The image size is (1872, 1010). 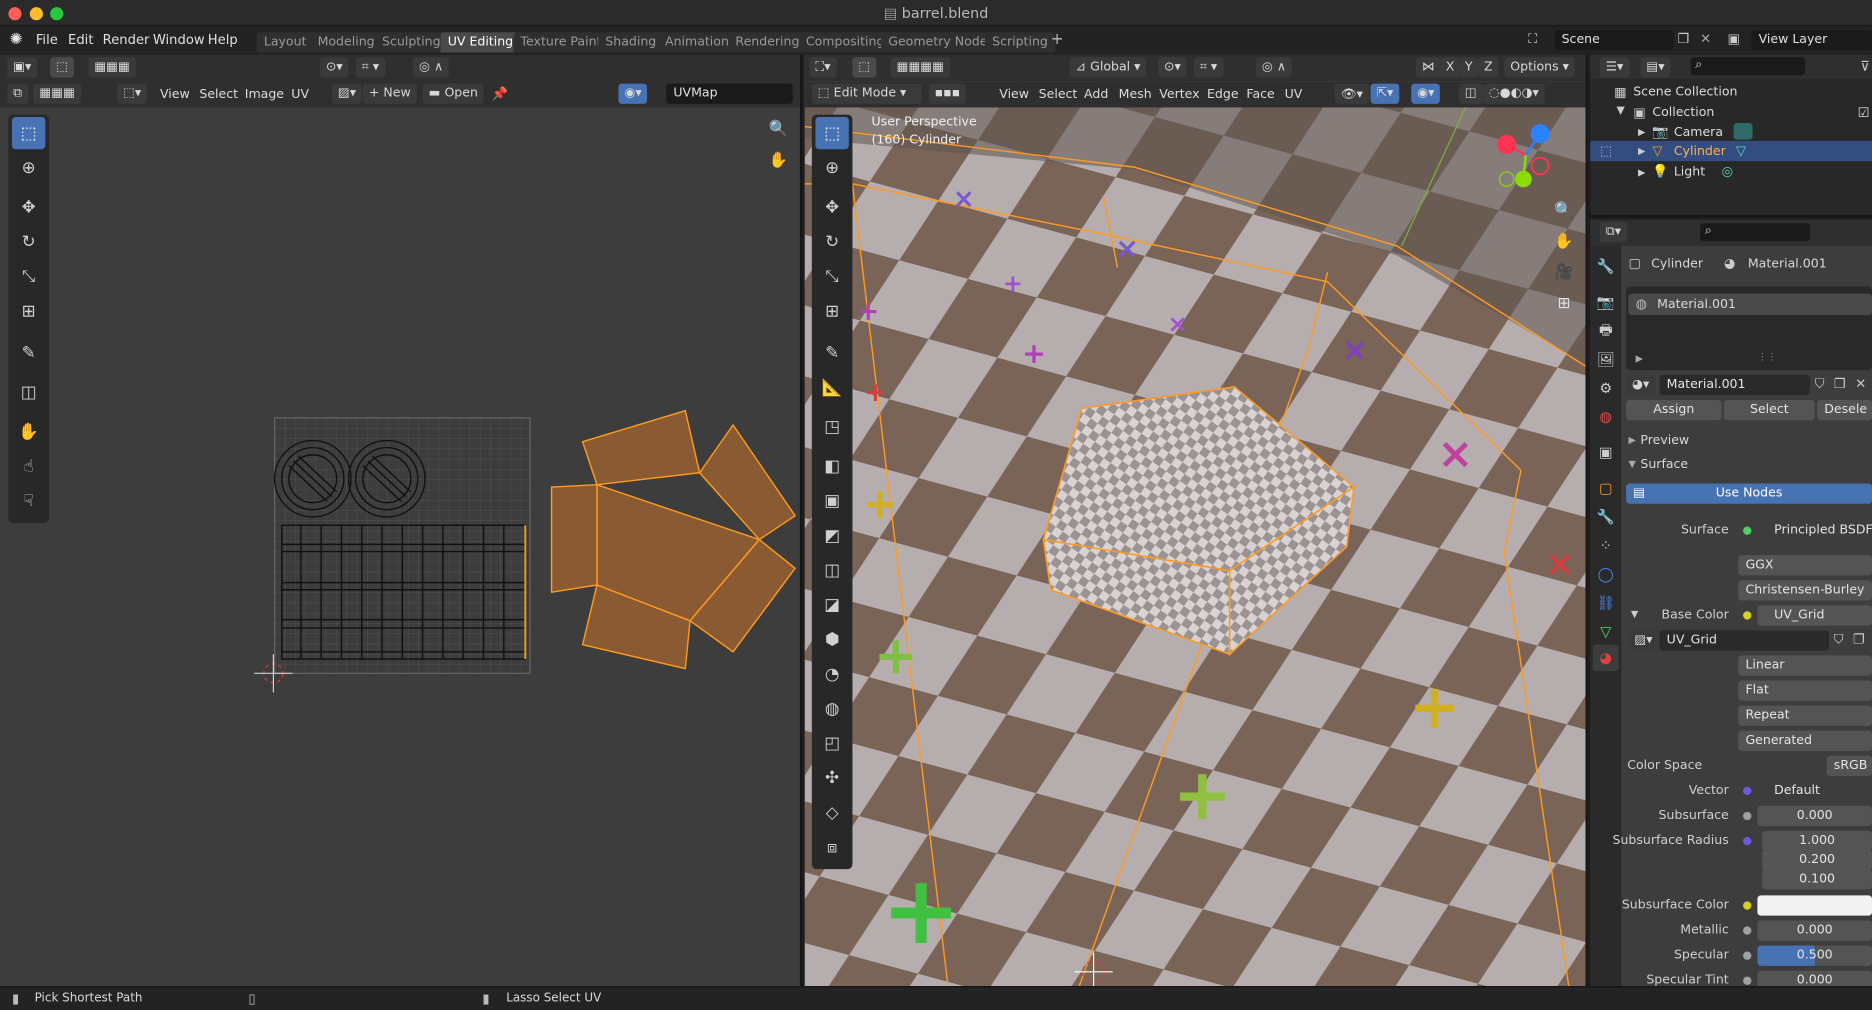 I want to click on tab-rendering: Rendering, so click(x=767, y=42).